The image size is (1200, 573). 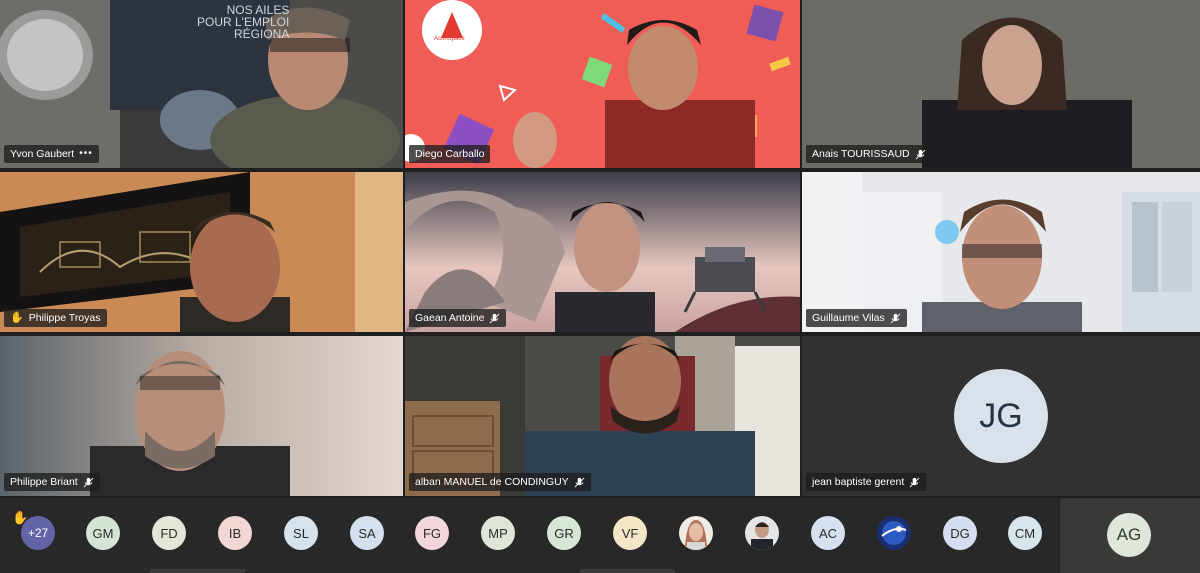 I want to click on participant-name: Philippe Troyas, so click(x=64, y=318).